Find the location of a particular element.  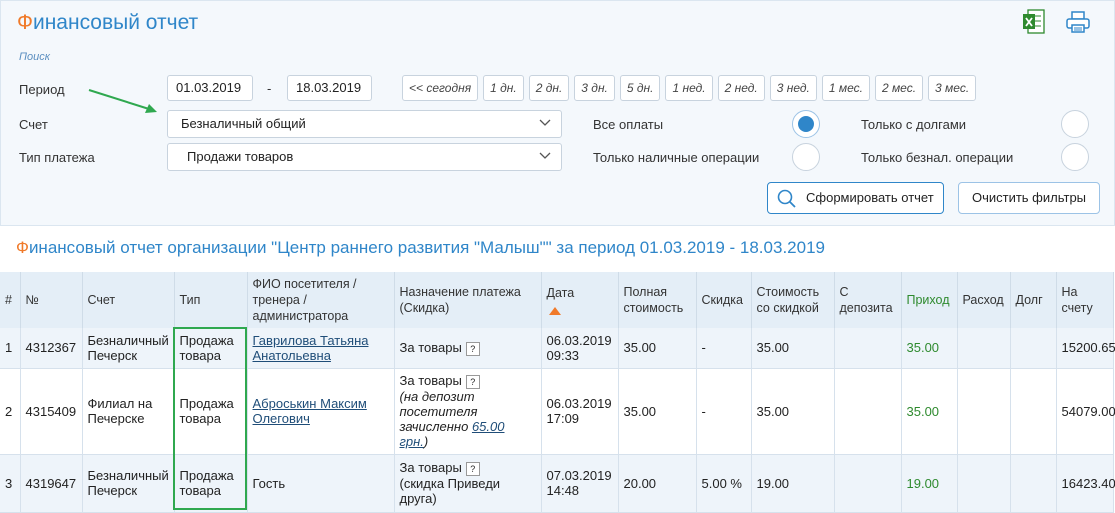

excel-icon is located at coordinates (1034, 22).